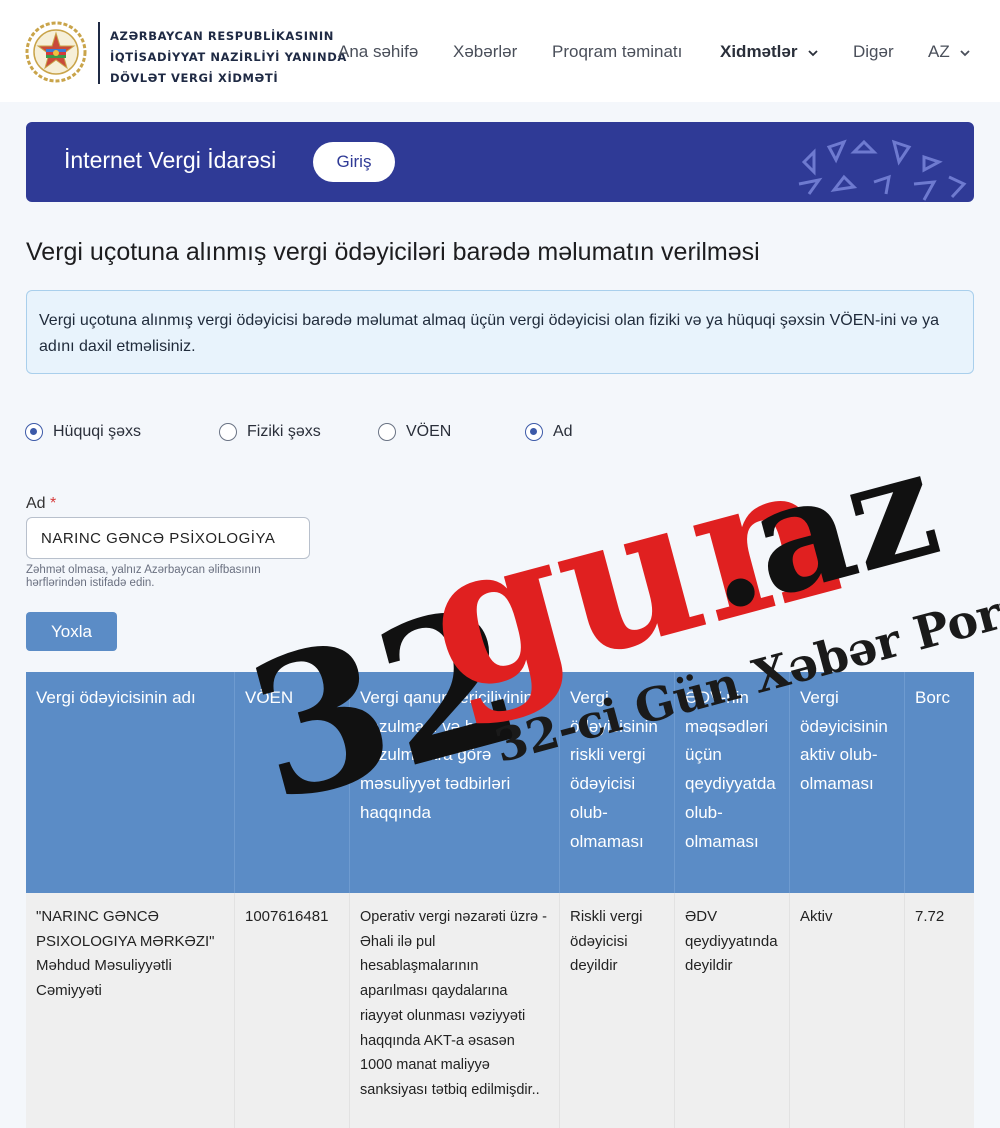  Describe the element at coordinates (56, 52) in the screenshot. I see `state-emblem-icon` at that location.